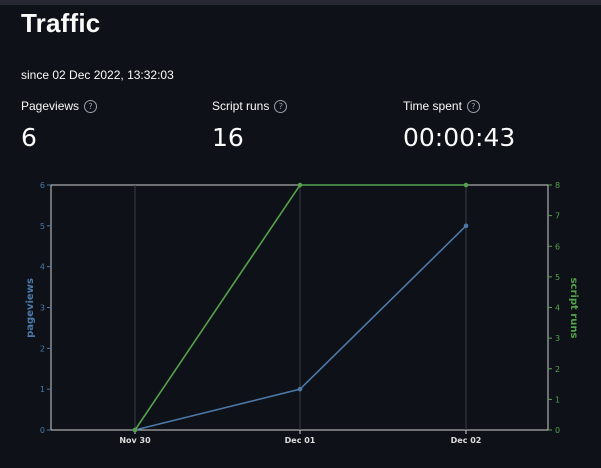  What do you see at coordinates (300, 440) in the screenshot?
I see `x-tick-label: Dec 01` at bounding box center [300, 440].